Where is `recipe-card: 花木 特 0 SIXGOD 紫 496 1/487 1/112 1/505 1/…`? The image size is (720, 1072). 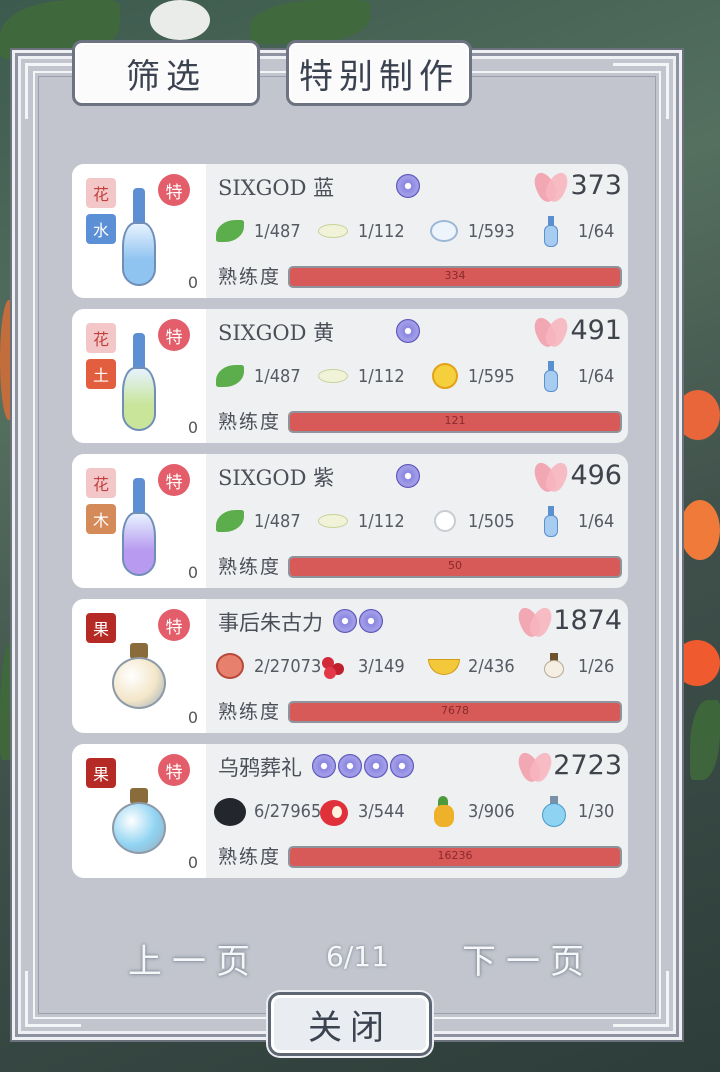 recipe-card: 花木 特 0 SIXGOD 紫 496 1/487 1/112 1/505 1/… is located at coordinates (350, 521).